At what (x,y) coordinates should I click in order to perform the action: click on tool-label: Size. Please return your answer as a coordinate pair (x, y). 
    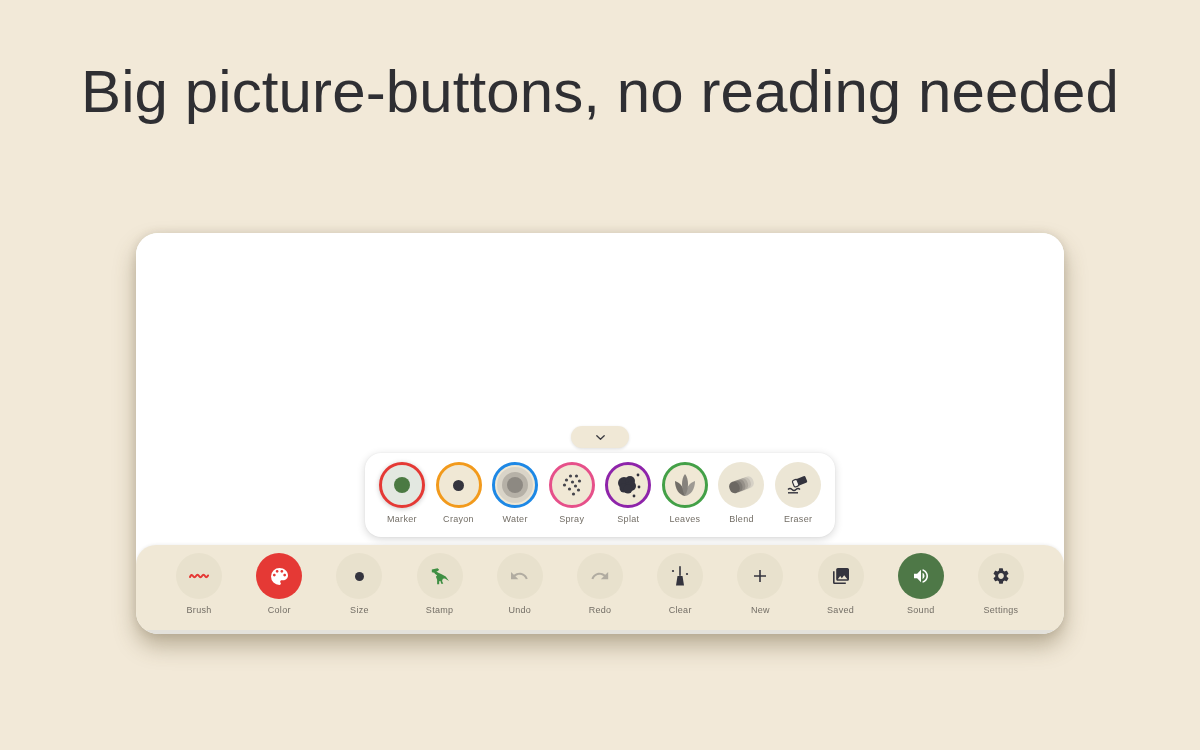
    Looking at the image, I should click on (359, 610).